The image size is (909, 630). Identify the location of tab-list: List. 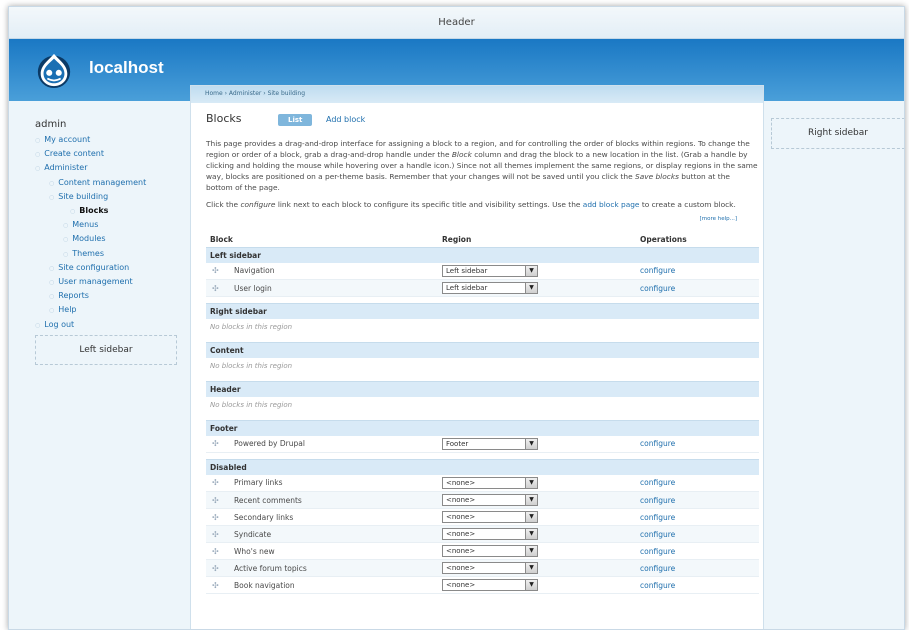
(295, 120).